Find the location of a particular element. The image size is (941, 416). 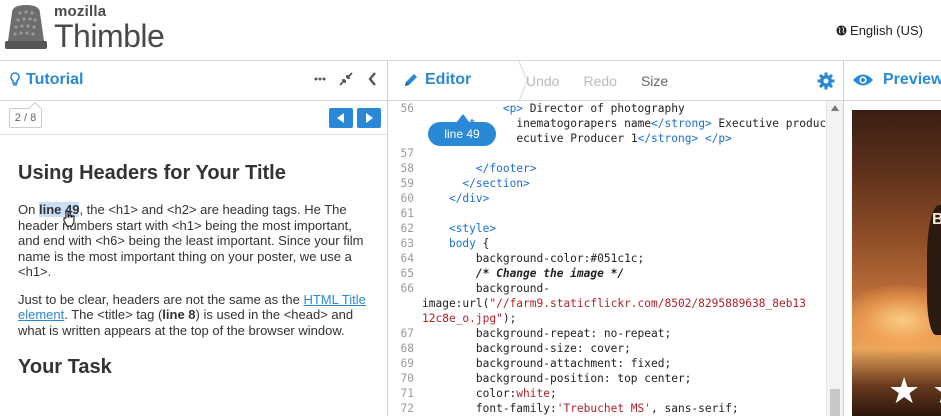

line-number: 62 is located at coordinates (401, 228).